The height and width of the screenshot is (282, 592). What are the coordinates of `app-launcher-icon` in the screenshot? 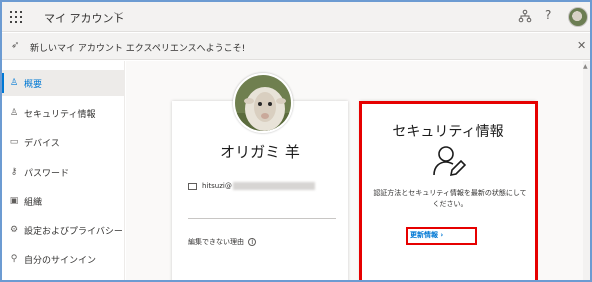 It's located at (16, 17).